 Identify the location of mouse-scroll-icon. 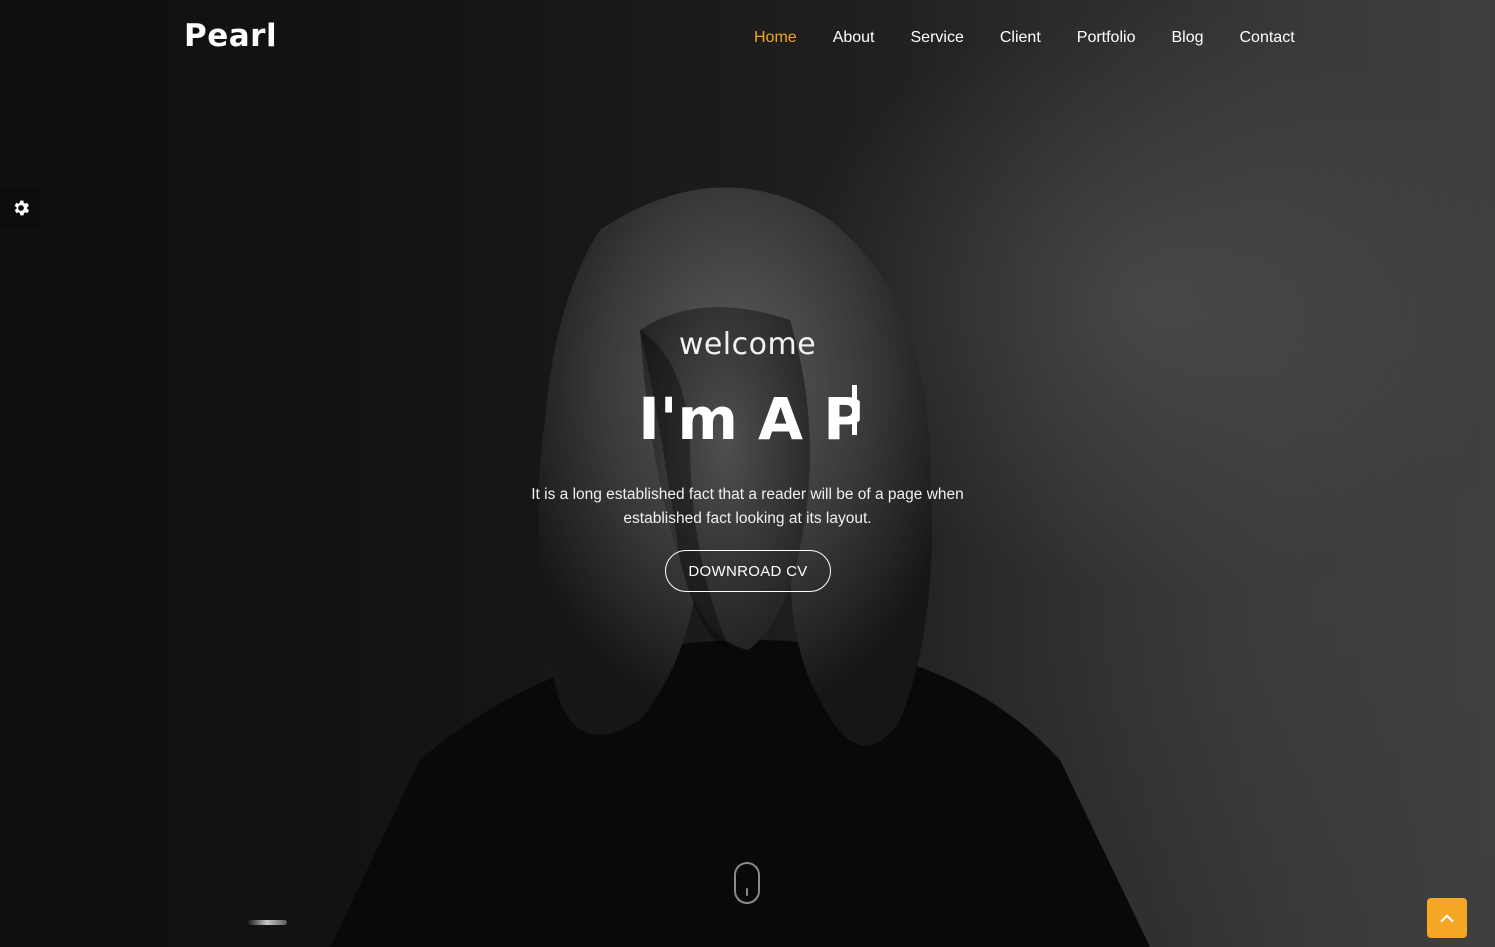
(747, 883).